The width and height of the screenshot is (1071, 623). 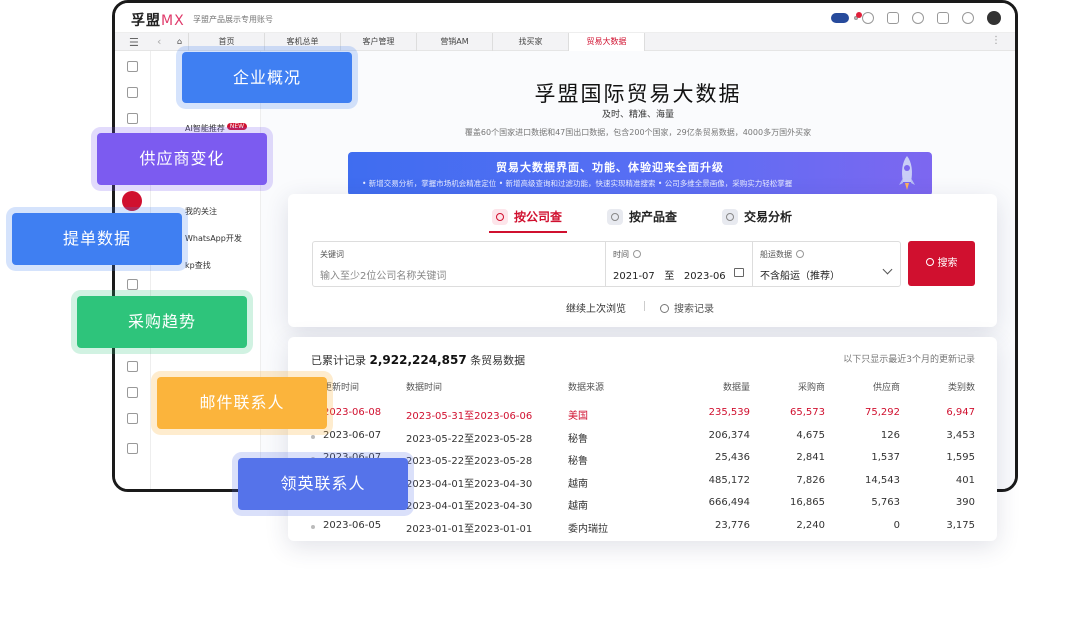 I want to click on calendar-icon, so click(x=739, y=272).